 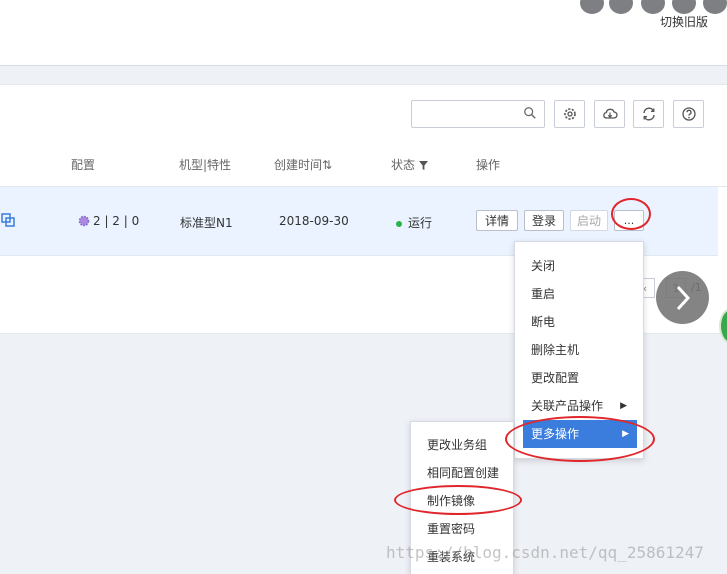 I want to click on switch-old-version-link: 切换旧版, so click(x=684, y=21).